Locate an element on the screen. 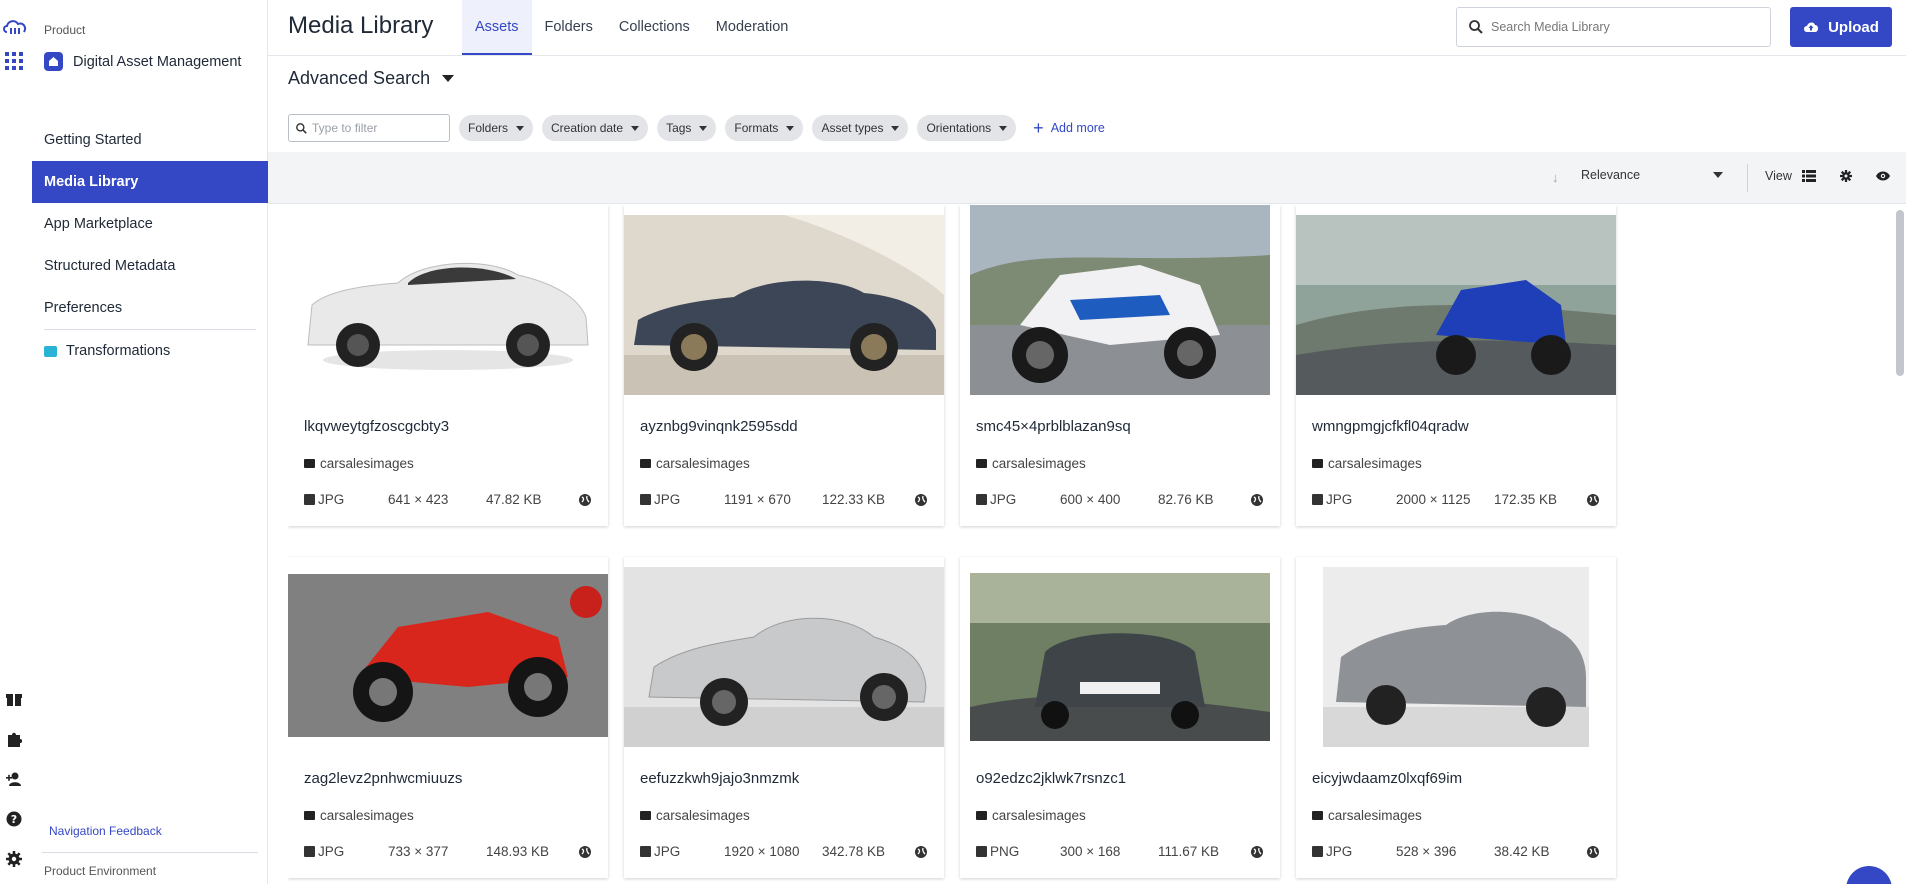  tab-folders: Folders is located at coordinates (569, 27).